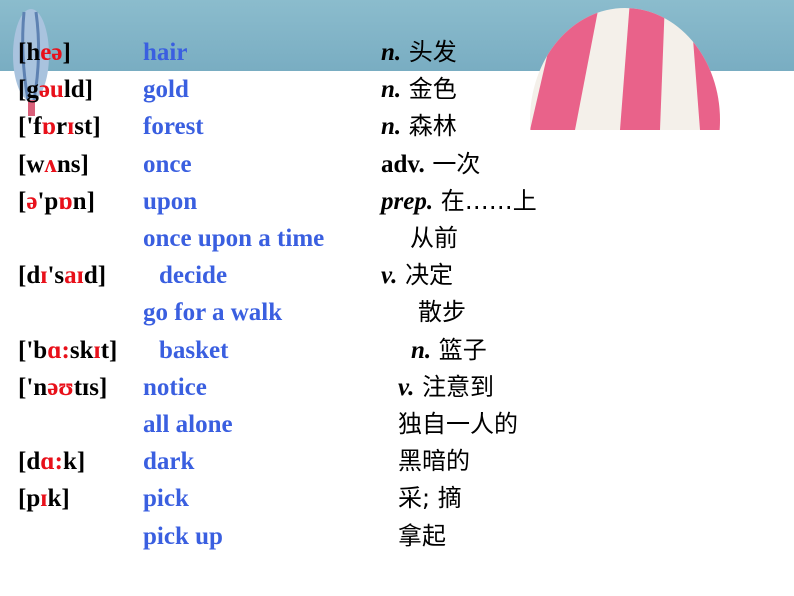 The image size is (794, 596). I want to click on vocab-row: [wʌns] once adv. 一次, so click(397, 164).